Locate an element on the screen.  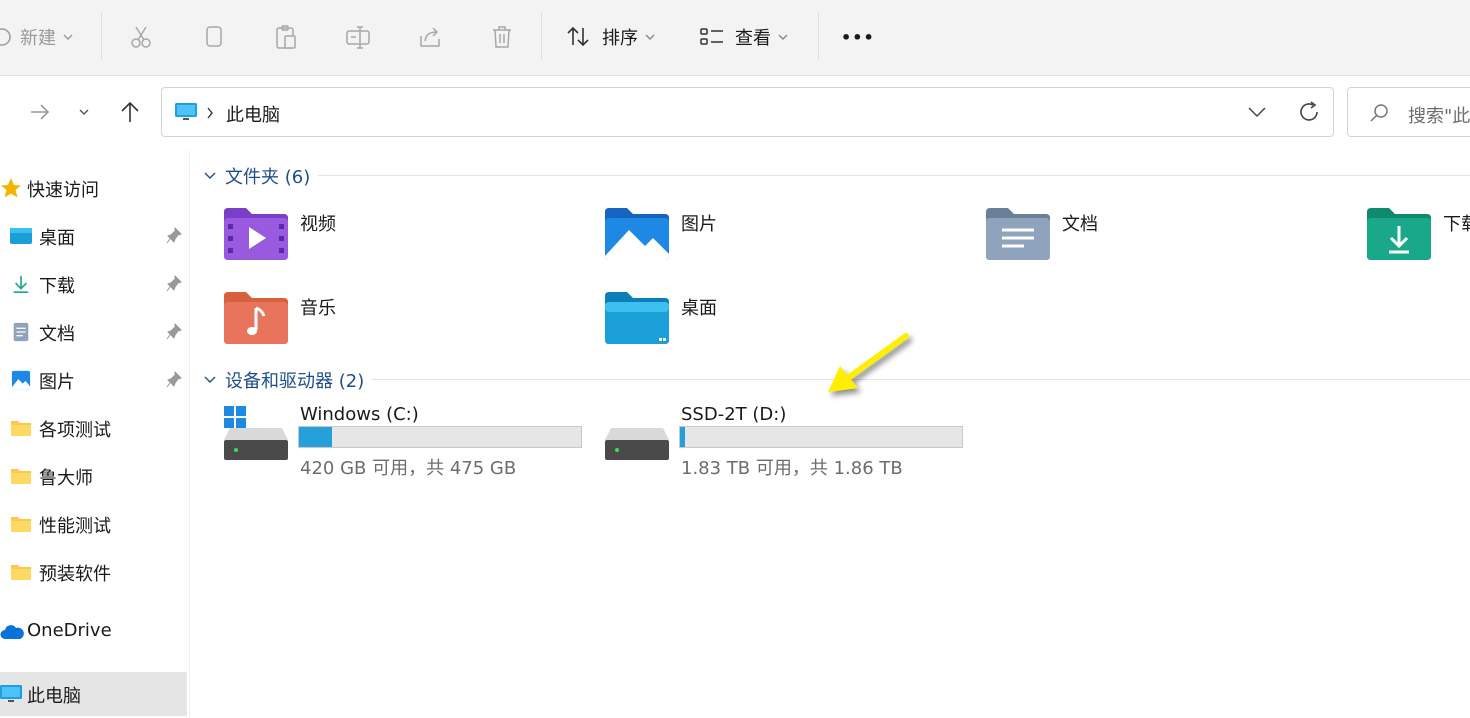
copy-button is located at coordinates (214, 37).